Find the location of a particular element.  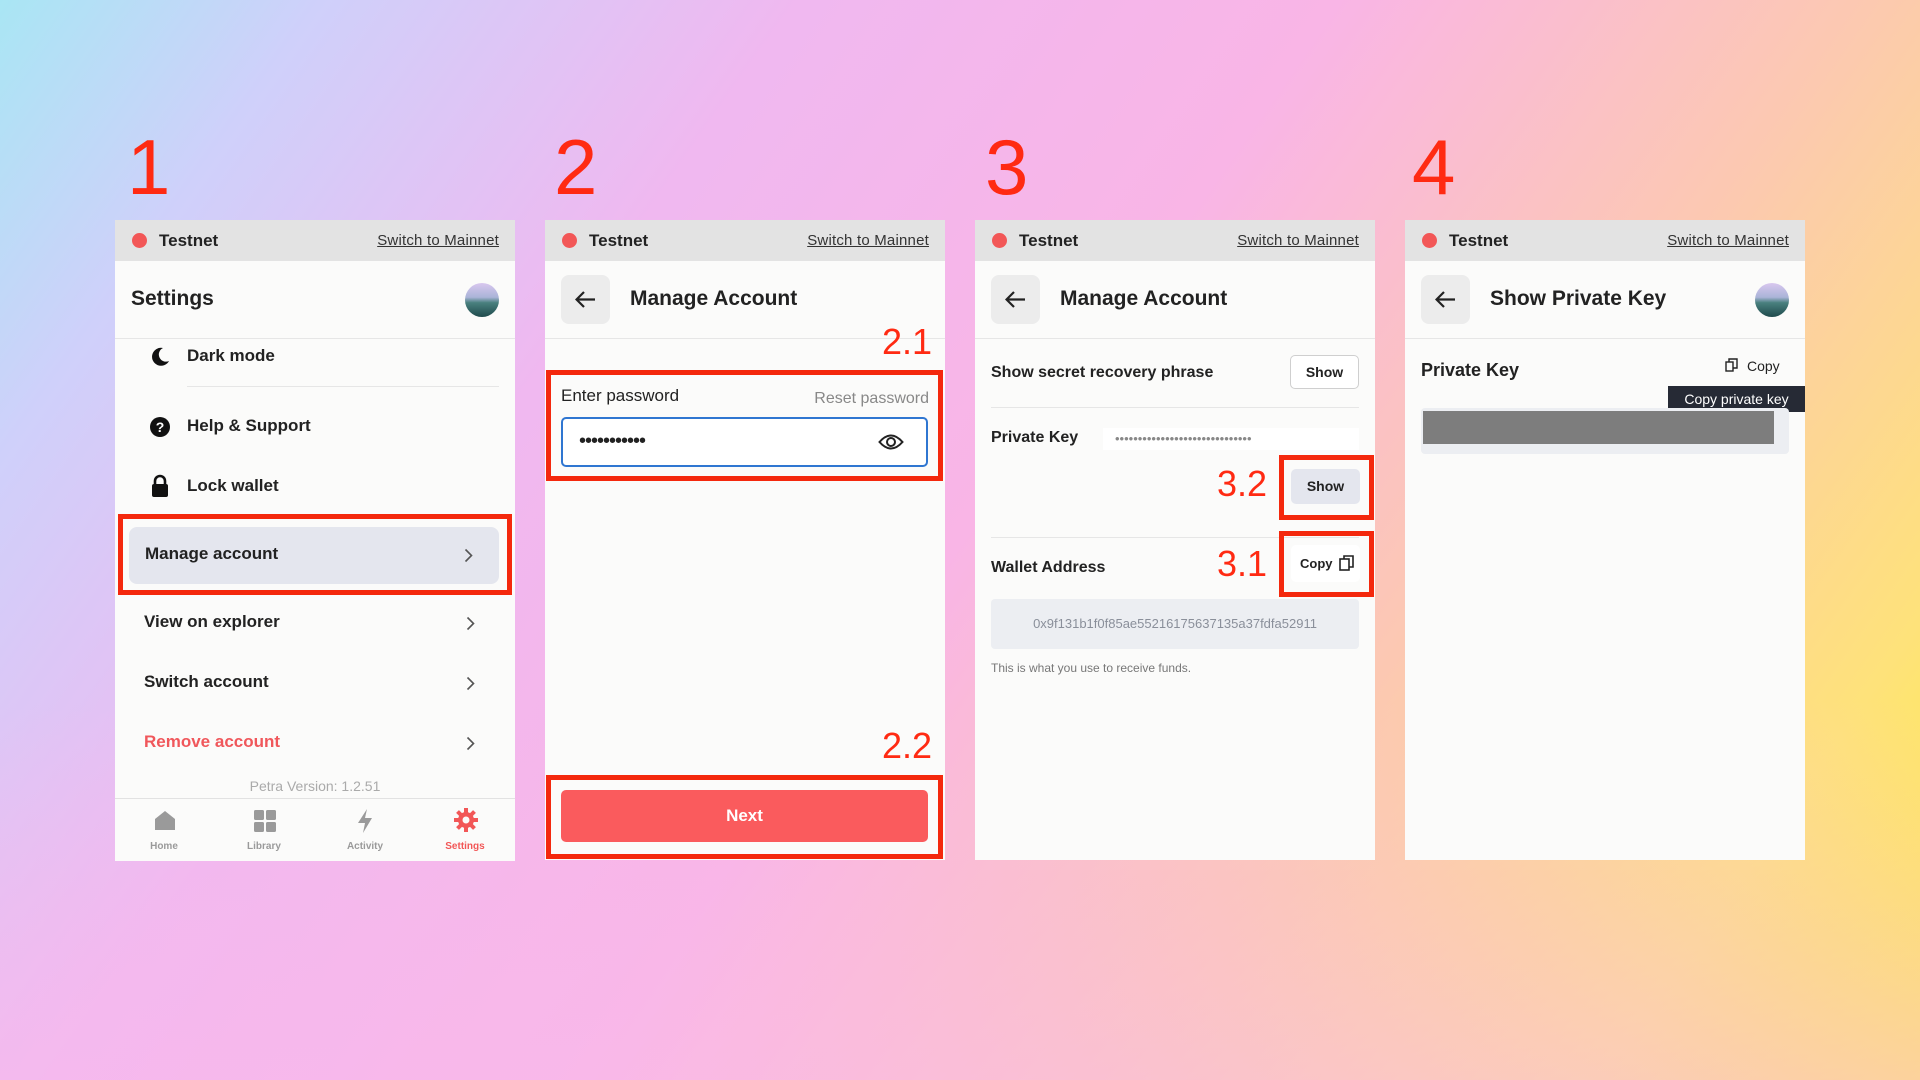

annotation-3-2: 3.2 is located at coordinates (1242, 483).